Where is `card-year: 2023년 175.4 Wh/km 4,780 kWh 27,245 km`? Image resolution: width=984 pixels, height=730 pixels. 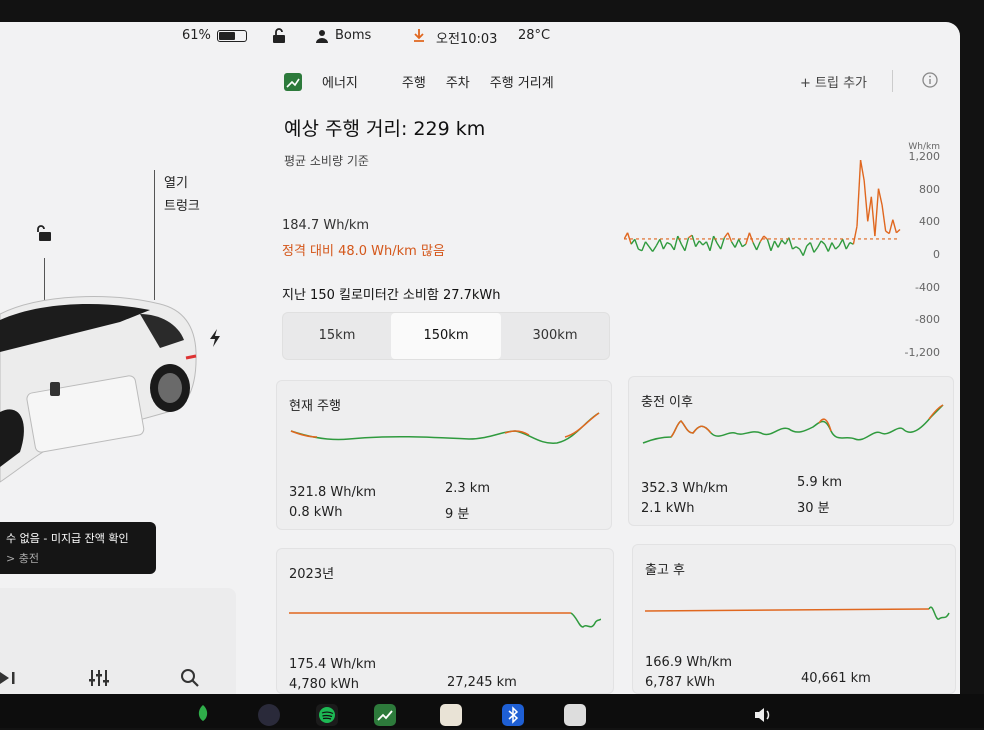
card-year: 2023년 175.4 Wh/km 4,780 kWh 27,245 km is located at coordinates (445, 621).